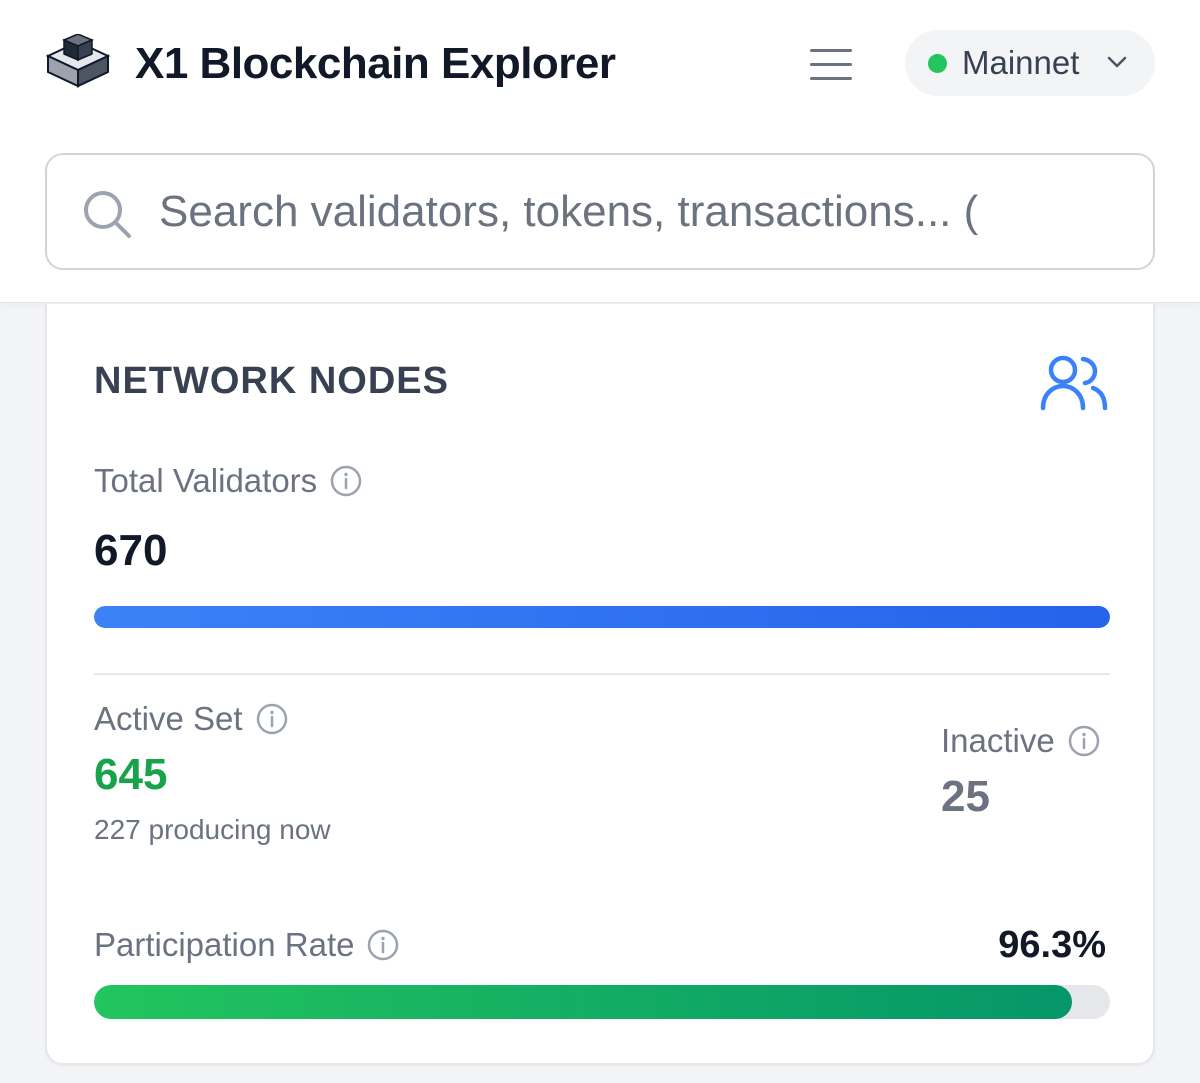 This screenshot has height=1083, width=1200. Describe the element at coordinates (965, 796) in the screenshot. I see `inactive-value: 25` at that location.